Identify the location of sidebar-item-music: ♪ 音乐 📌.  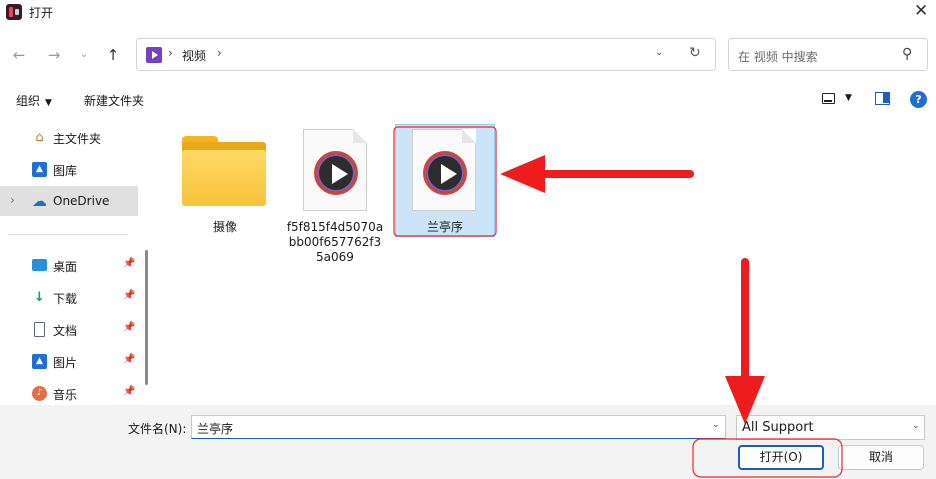
(69, 391).